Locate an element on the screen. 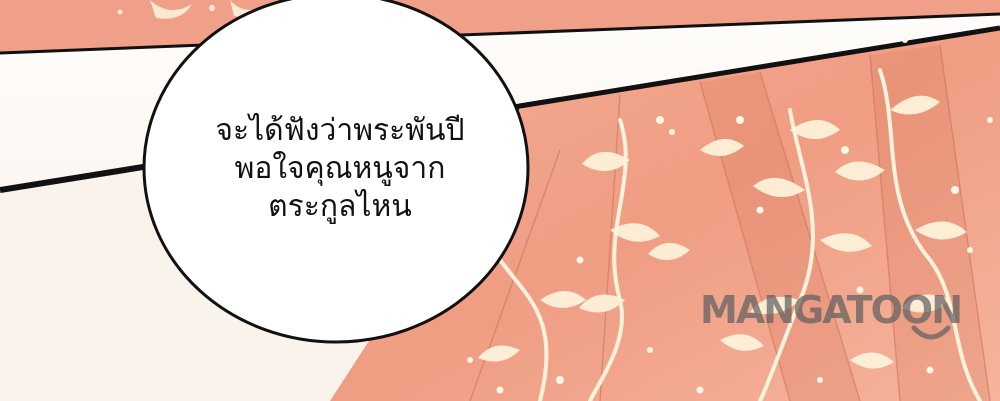  mangatoon-watermark: MANGATOON is located at coordinates (831, 310).